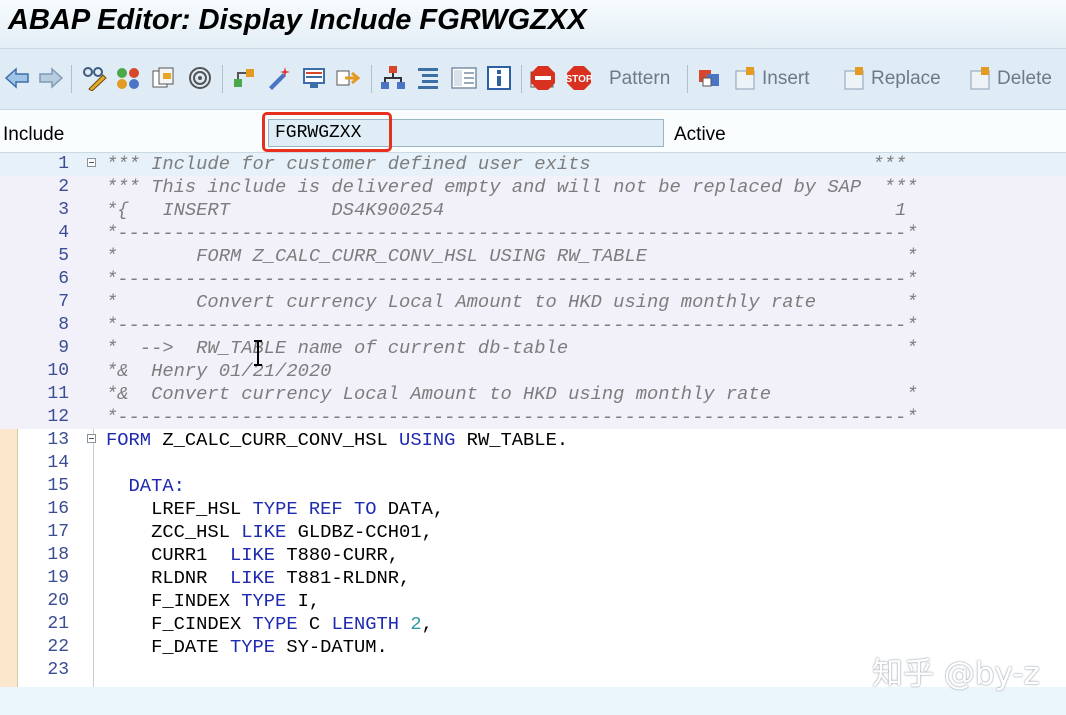  What do you see at coordinates (337, 555) in the screenshot?
I see `code-token: T880-CURR,` at bounding box center [337, 555].